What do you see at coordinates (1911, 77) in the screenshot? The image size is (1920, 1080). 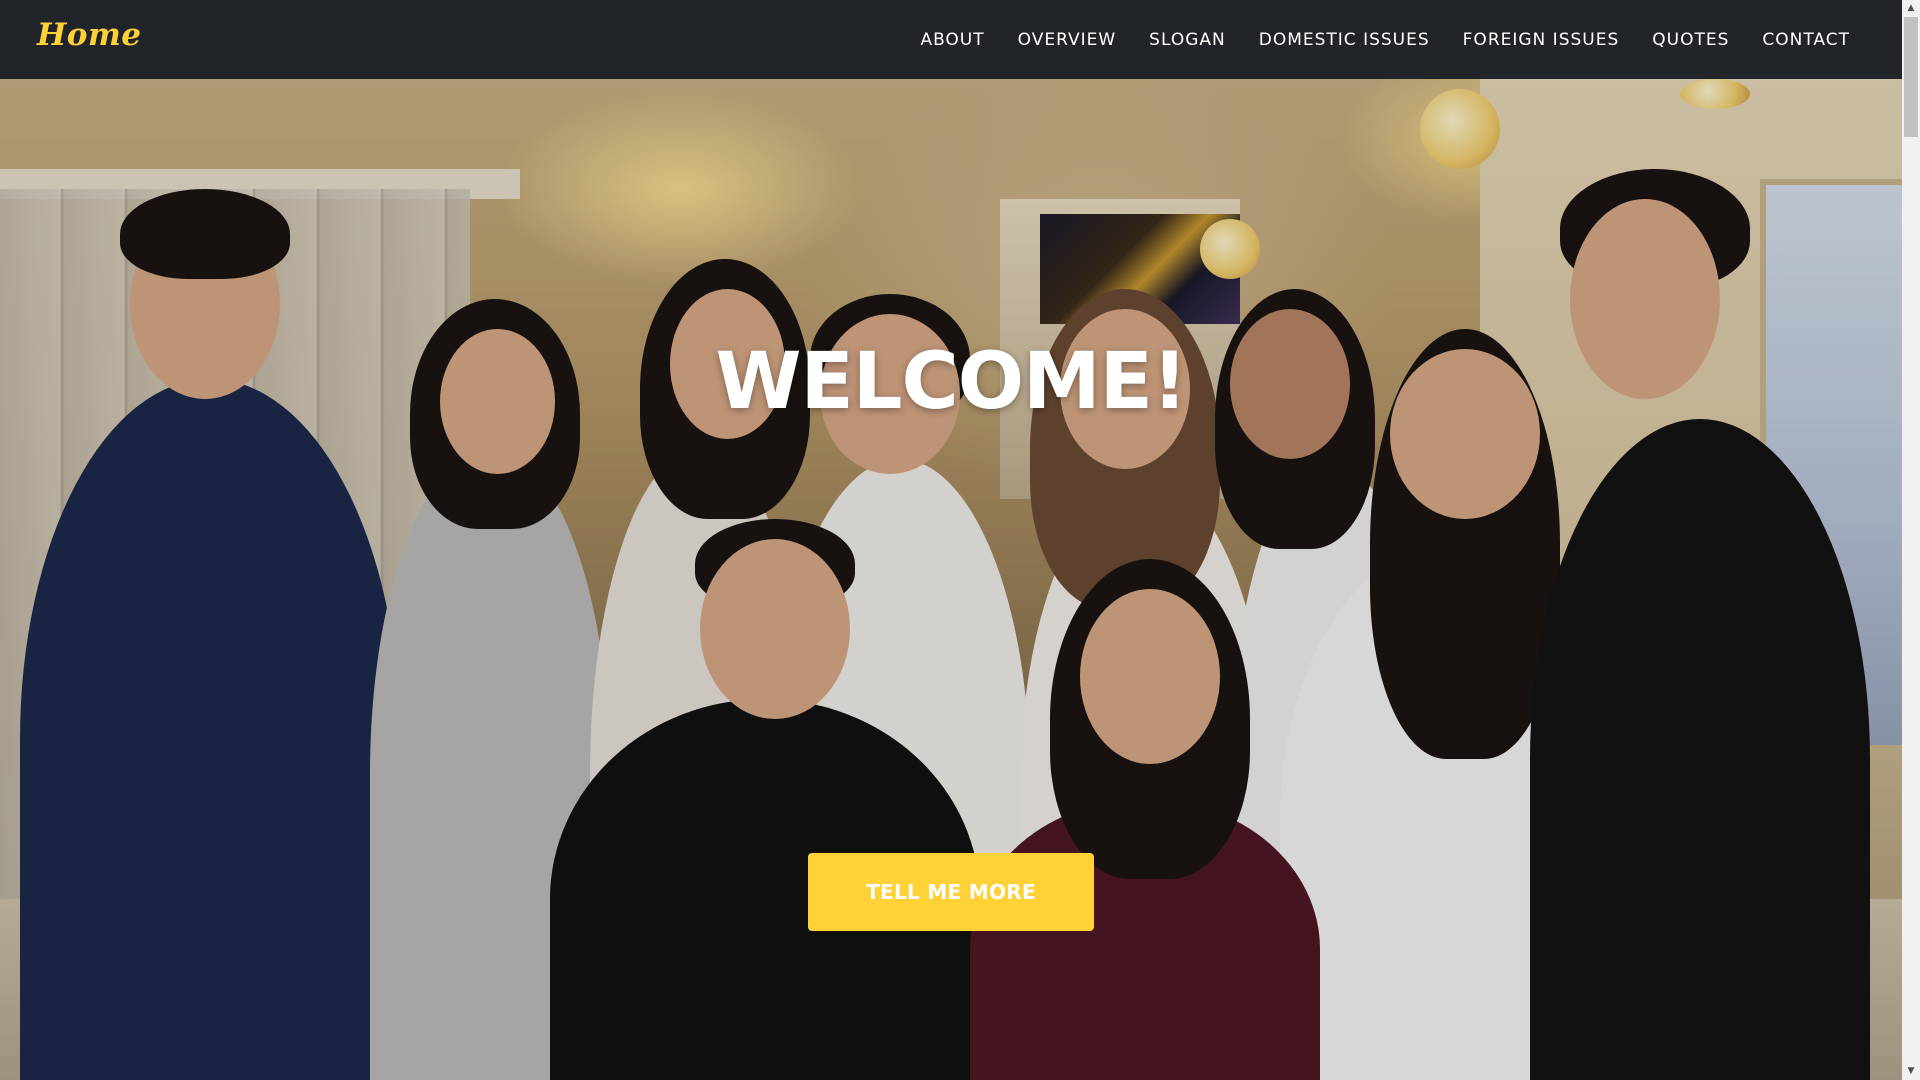 I see `scrollbar-thumb` at bounding box center [1911, 77].